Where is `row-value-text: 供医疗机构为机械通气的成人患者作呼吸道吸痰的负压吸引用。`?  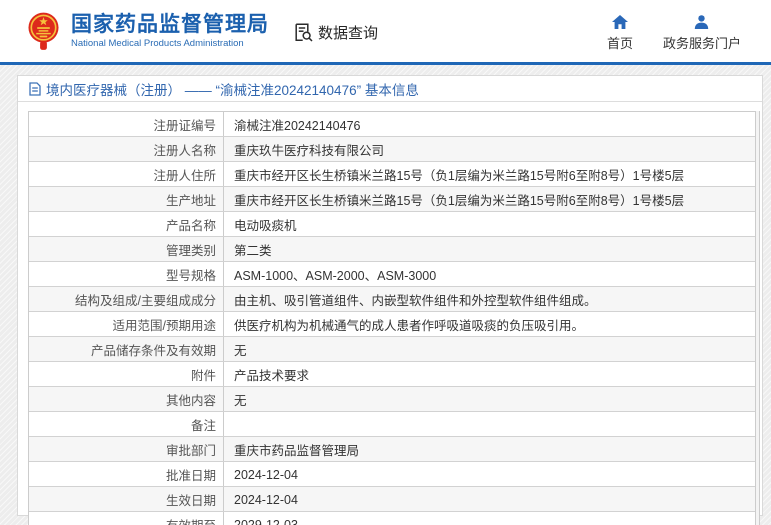 row-value-text: 供医疗机构为机械通气的成人患者作呼吸道吸痰的负压吸引用。 is located at coordinates (409, 326).